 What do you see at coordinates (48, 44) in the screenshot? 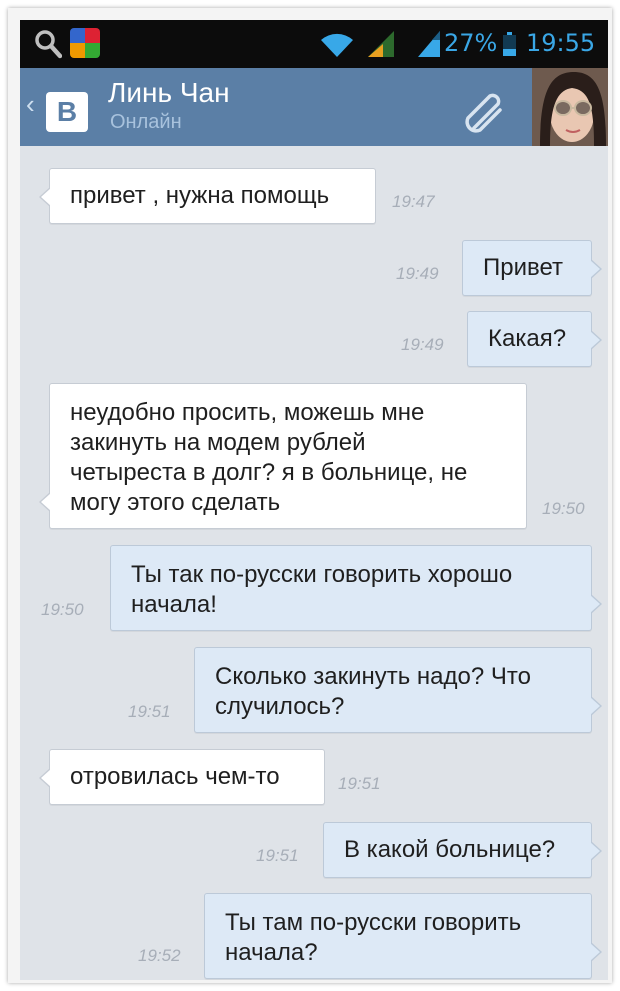
I see `search-icon` at bounding box center [48, 44].